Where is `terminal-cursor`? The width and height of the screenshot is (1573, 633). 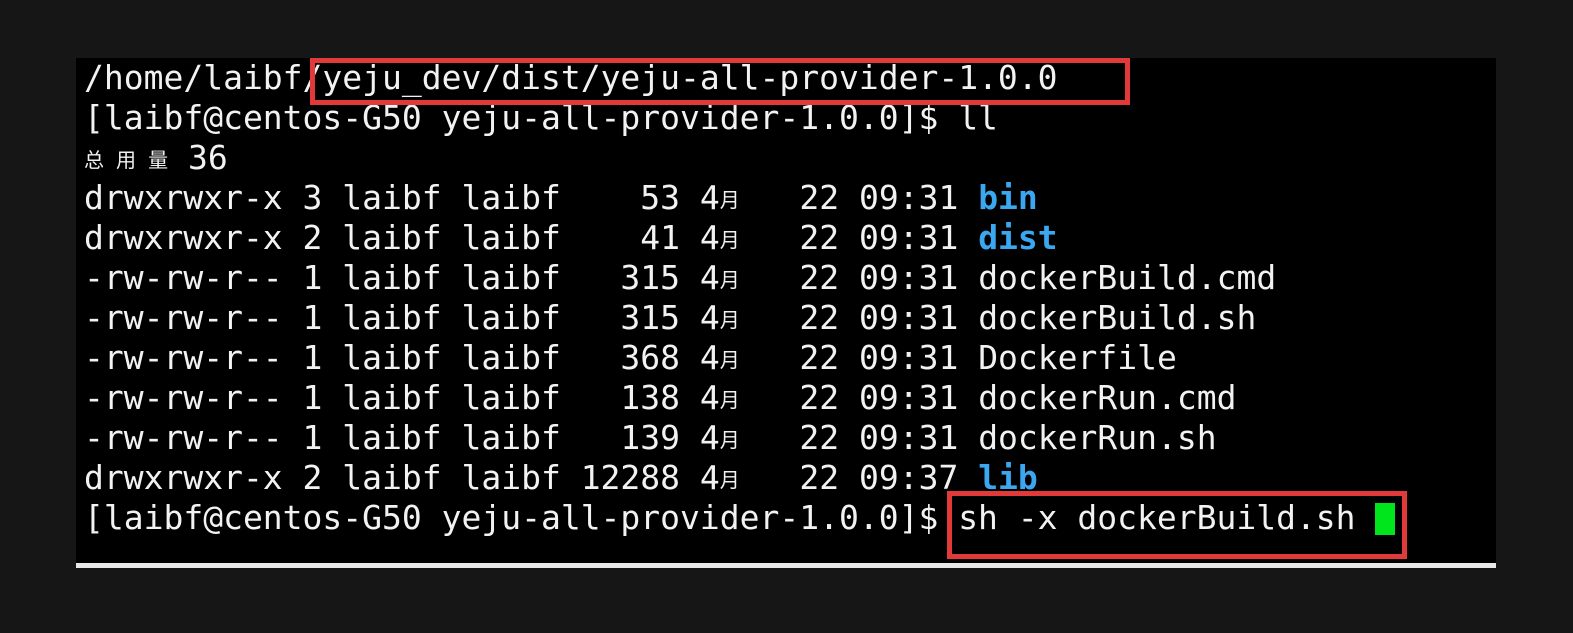
terminal-cursor is located at coordinates (1385, 519).